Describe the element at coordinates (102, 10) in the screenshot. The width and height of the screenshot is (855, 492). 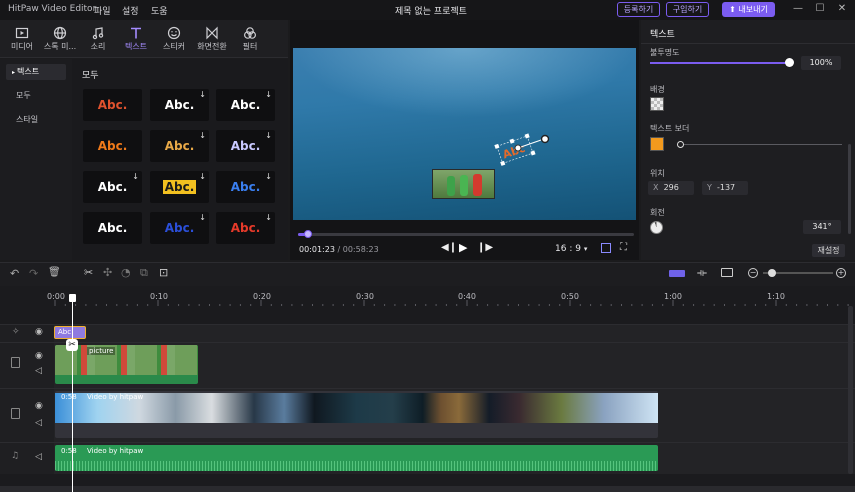
I see `menu-file: 파일` at that location.